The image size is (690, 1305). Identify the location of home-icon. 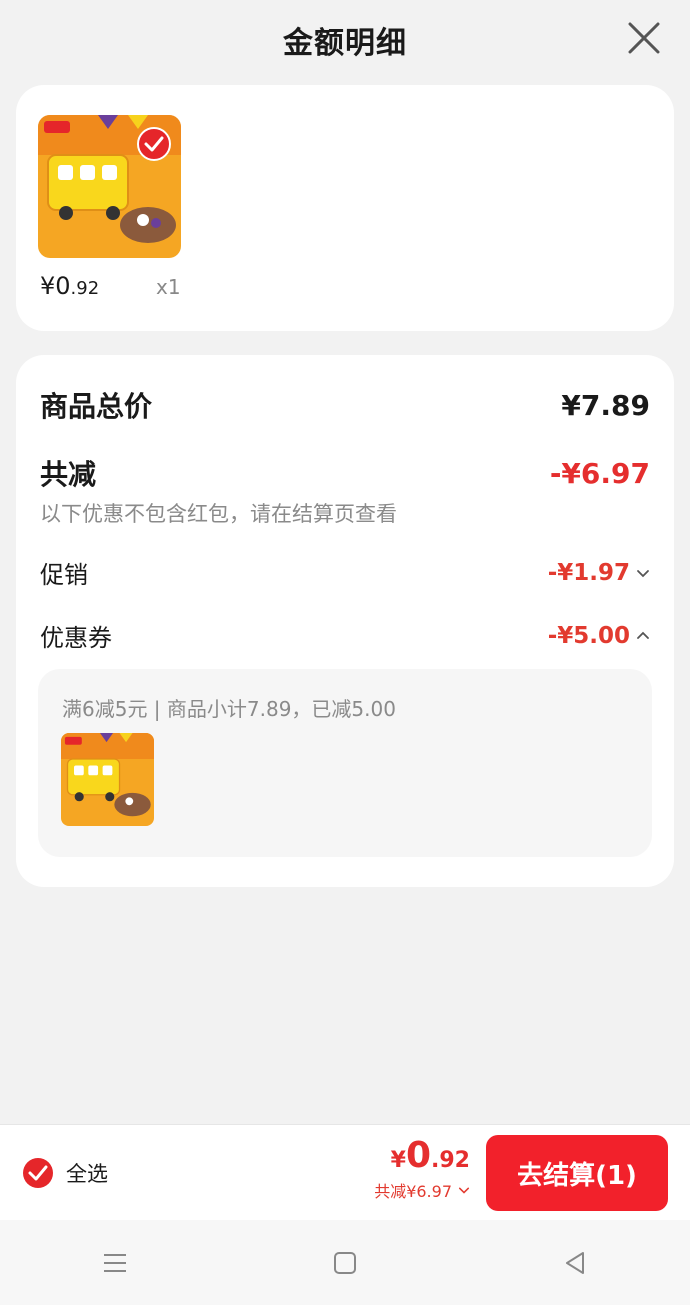
(345, 1263).